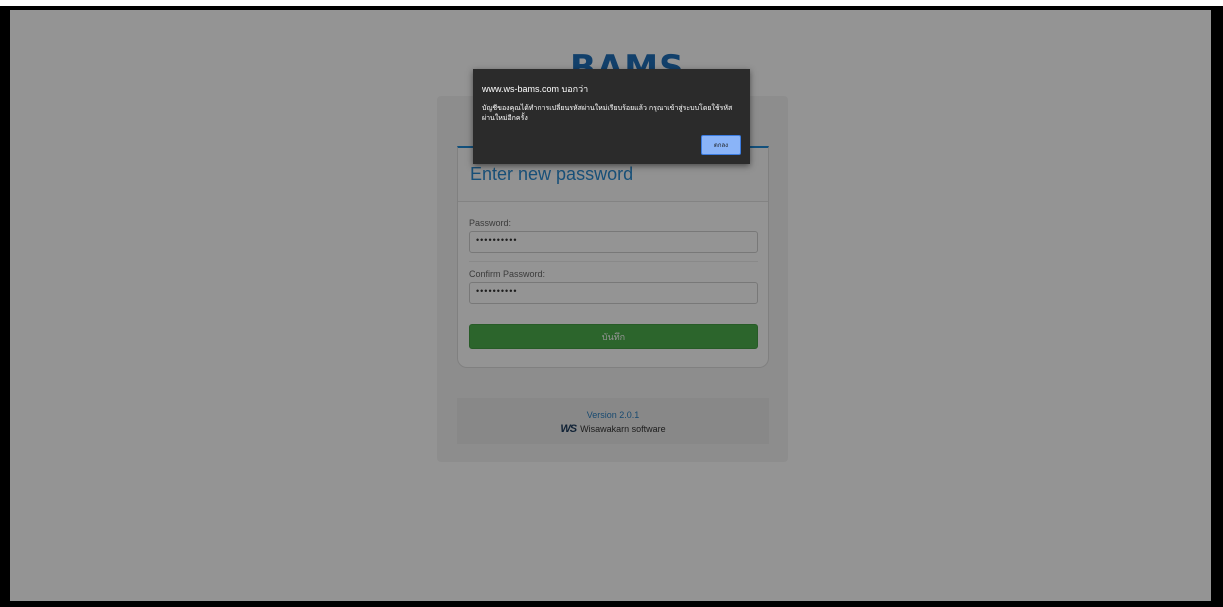  I want to click on dialog-title: www.ws-bams.com บอกว่า, so click(535, 89).